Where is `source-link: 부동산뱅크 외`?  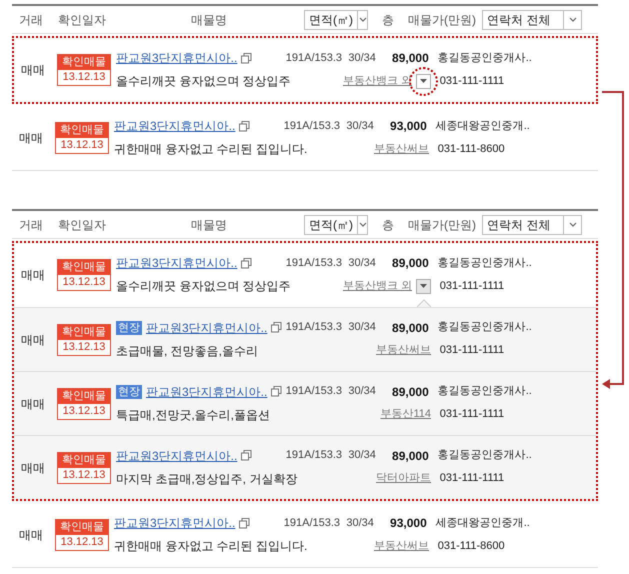
source-link: 부동산뱅크 외 is located at coordinates (377, 286).